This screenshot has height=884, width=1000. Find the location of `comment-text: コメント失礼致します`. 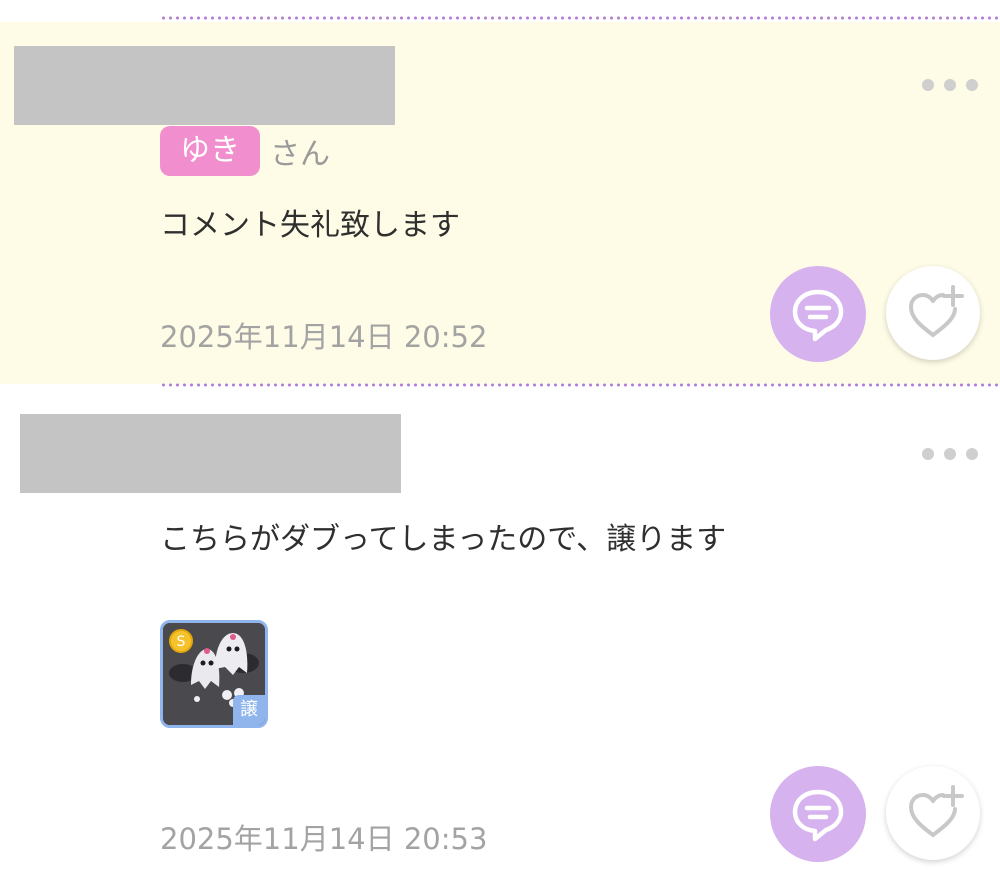

comment-text: コメント失礼致します is located at coordinates (310, 225).